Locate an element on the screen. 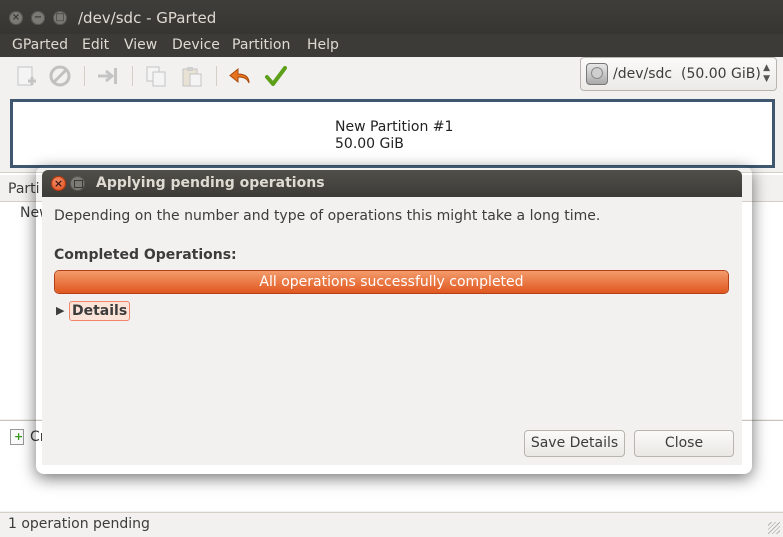  partition-graphic: New Partition #1 50.00 GiB is located at coordinates (392, 133).